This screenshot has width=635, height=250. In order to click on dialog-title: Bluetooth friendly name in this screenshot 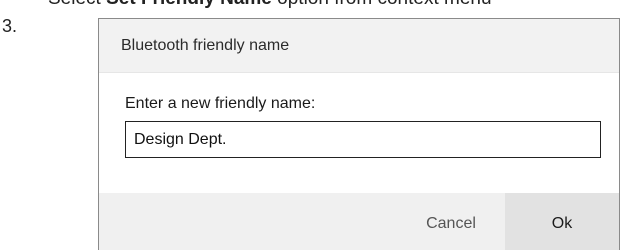, I will do `click(205, 45)`.